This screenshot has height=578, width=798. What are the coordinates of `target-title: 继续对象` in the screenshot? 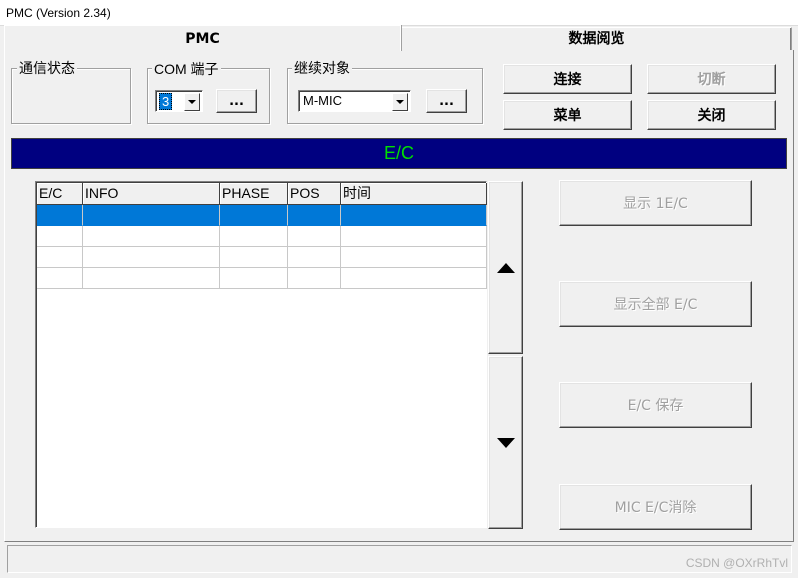 It's located at (322, 69).